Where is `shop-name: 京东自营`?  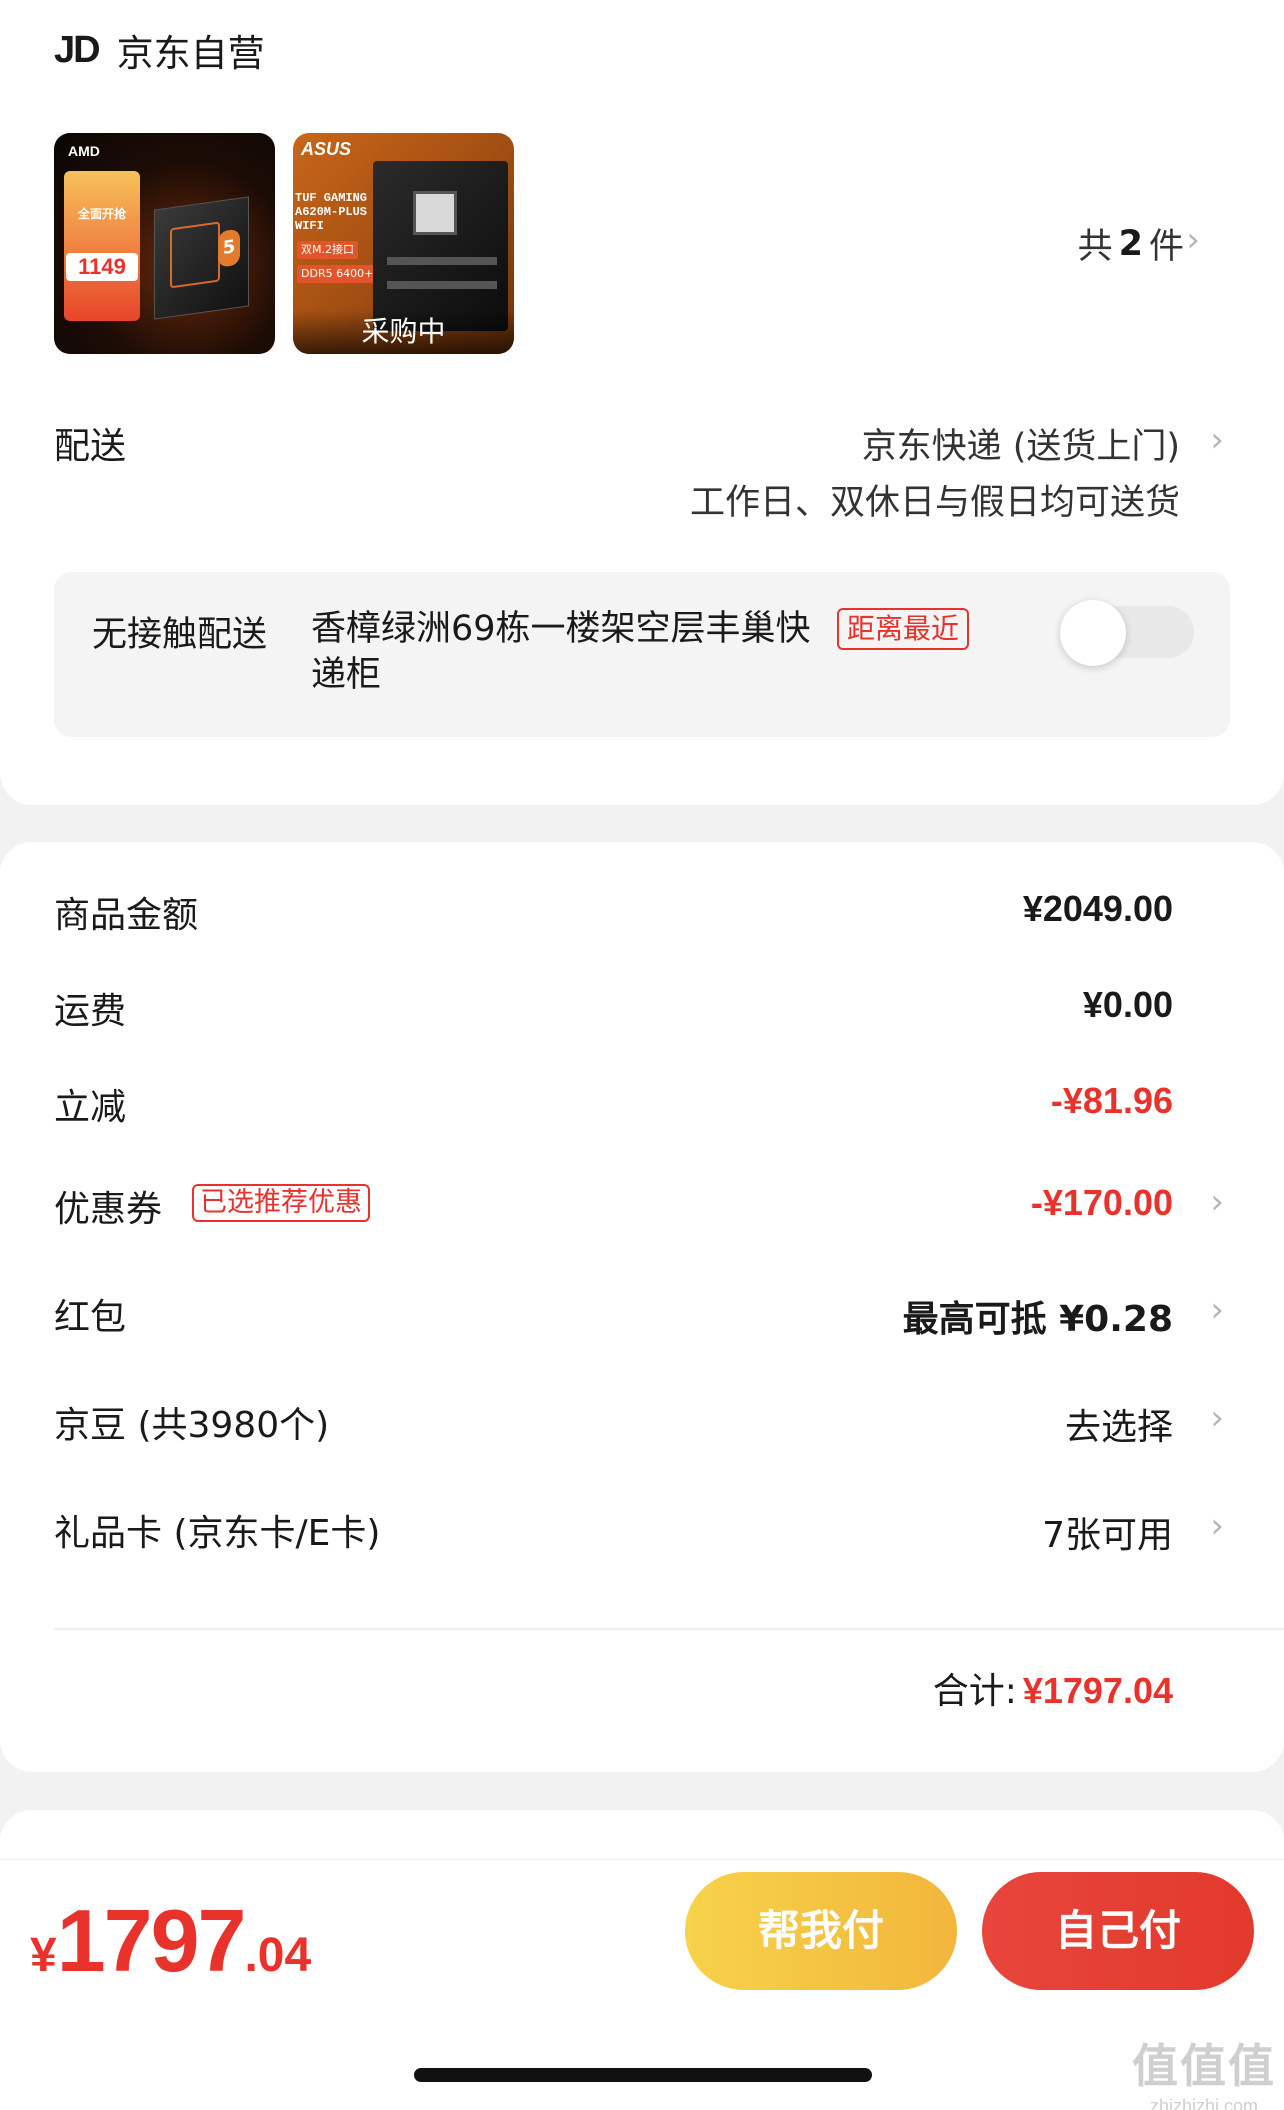 shop-name: 京东自营 is located at coordinates (190, 53).